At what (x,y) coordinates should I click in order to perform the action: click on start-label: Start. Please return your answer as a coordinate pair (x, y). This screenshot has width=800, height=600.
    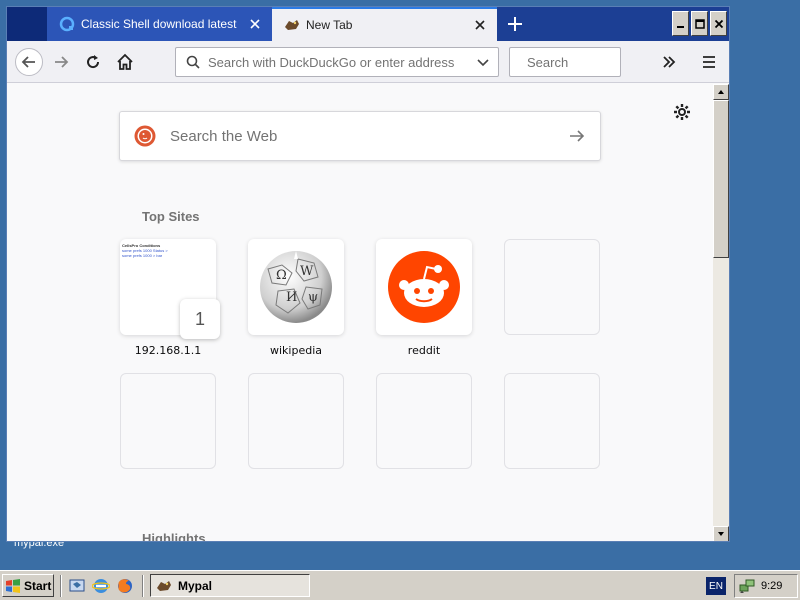
    Looking at the image, I should click on (38, 585).